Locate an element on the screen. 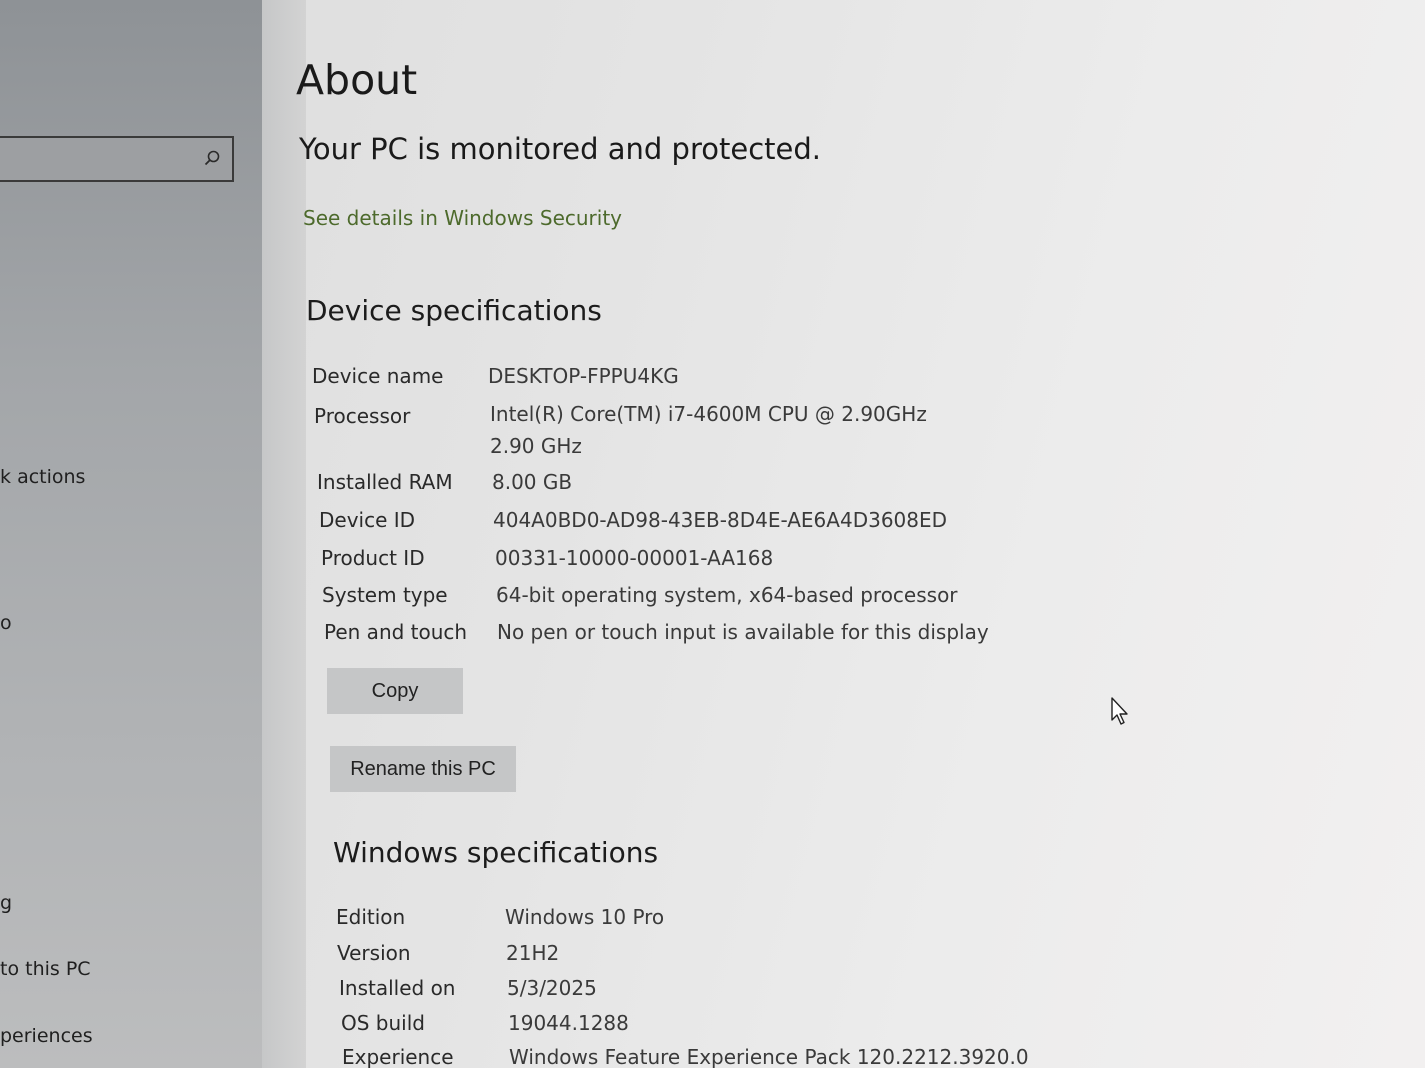 The height and width of the screenshot is (1068, 1425). sidebar-item-label: periences is located at coordinates (46, 1036).